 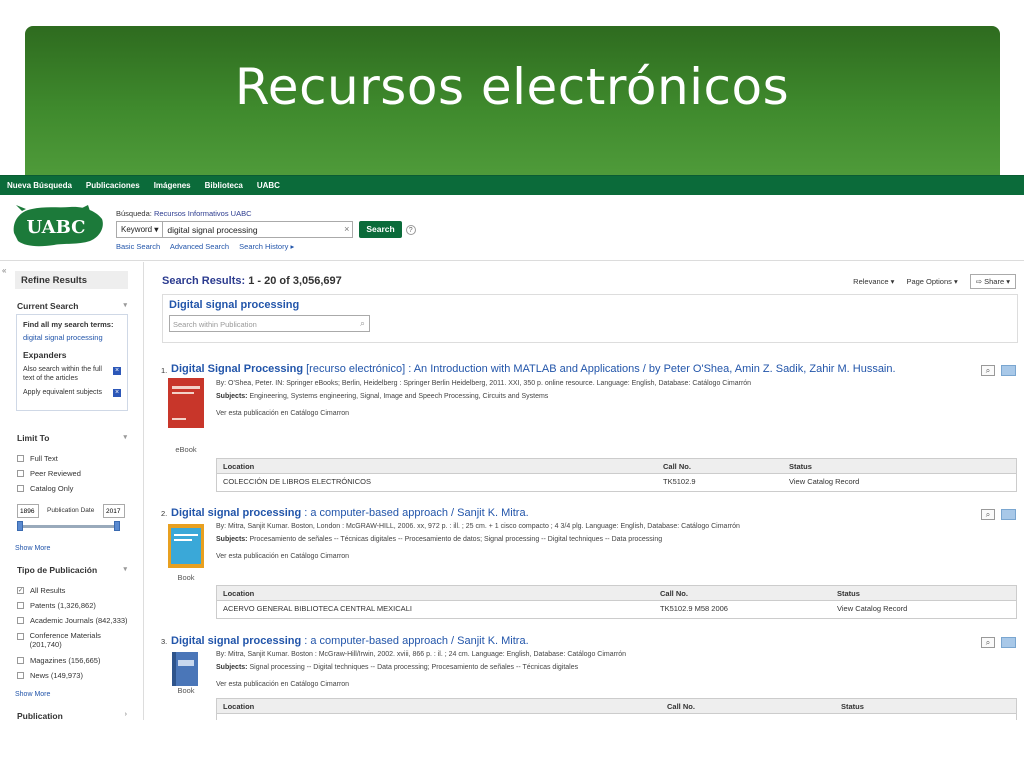 What do you see at coordinates (37, 458) in the screenshot?
I see `limit-full-text: Full Text` at bounding box center [37, 458].